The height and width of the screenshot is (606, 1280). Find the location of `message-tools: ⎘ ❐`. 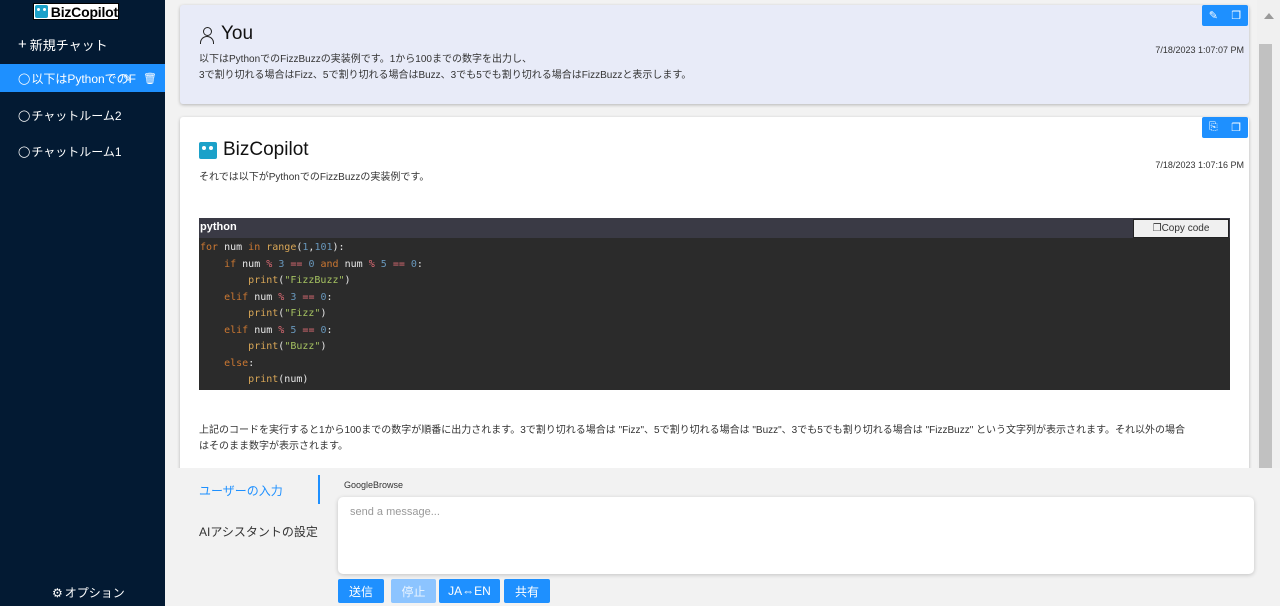

message-tools: ⎘ ❐ is located at coordinates (1225, 127).